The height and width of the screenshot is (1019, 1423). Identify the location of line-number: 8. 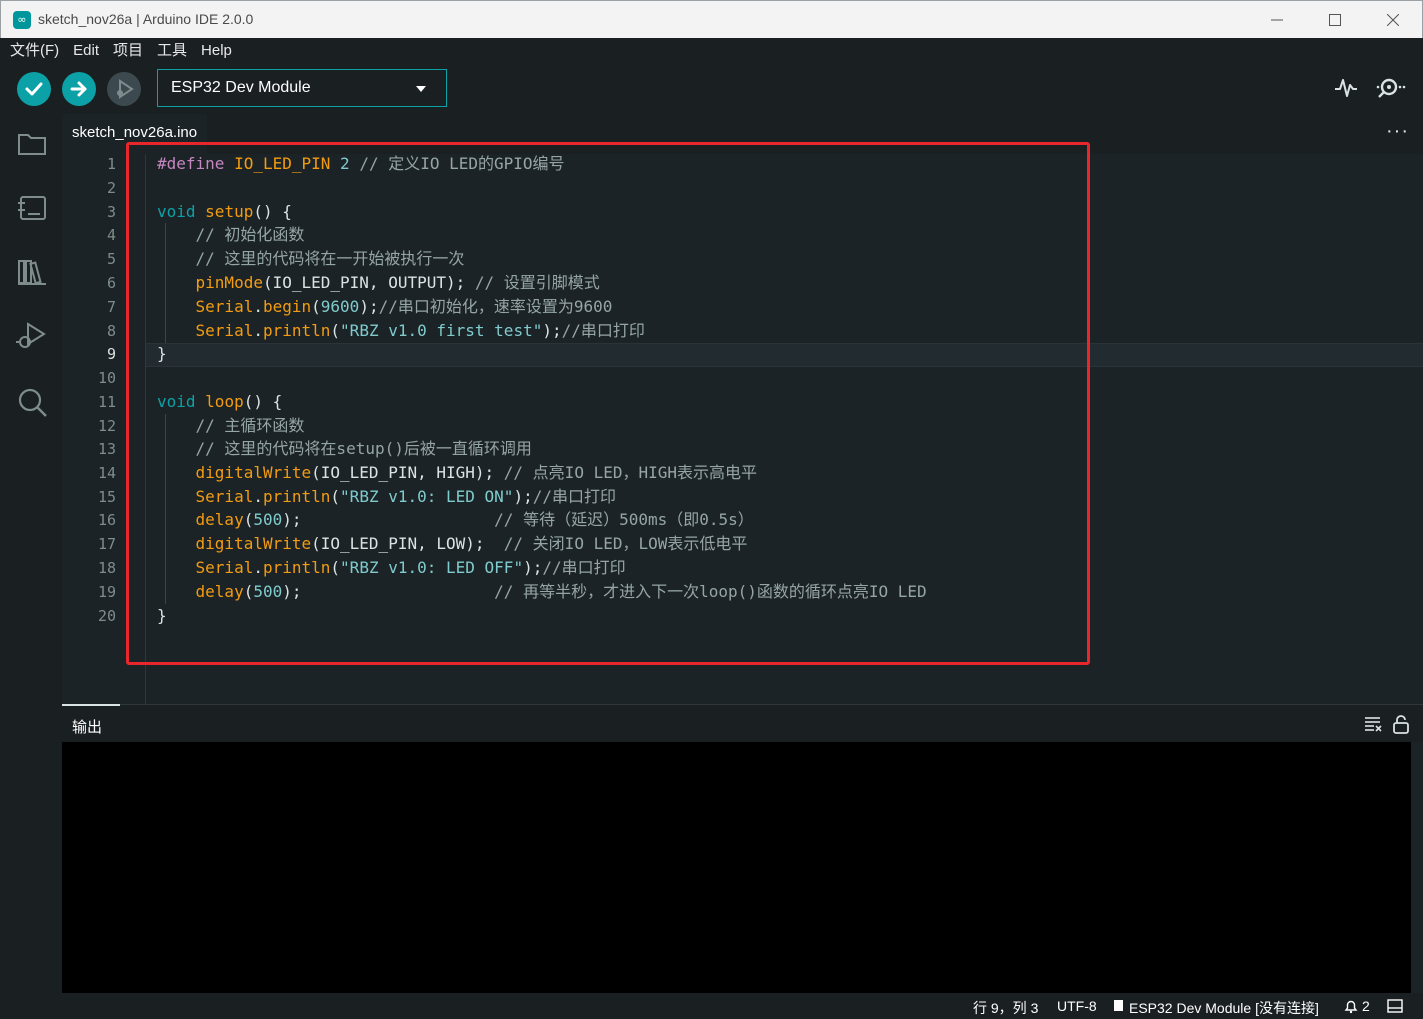
(111, 331).